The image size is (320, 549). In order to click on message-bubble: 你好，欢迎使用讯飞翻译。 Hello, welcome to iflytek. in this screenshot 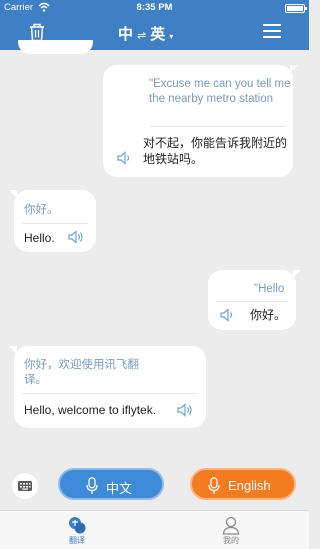, I will do `click(107, 387)`.